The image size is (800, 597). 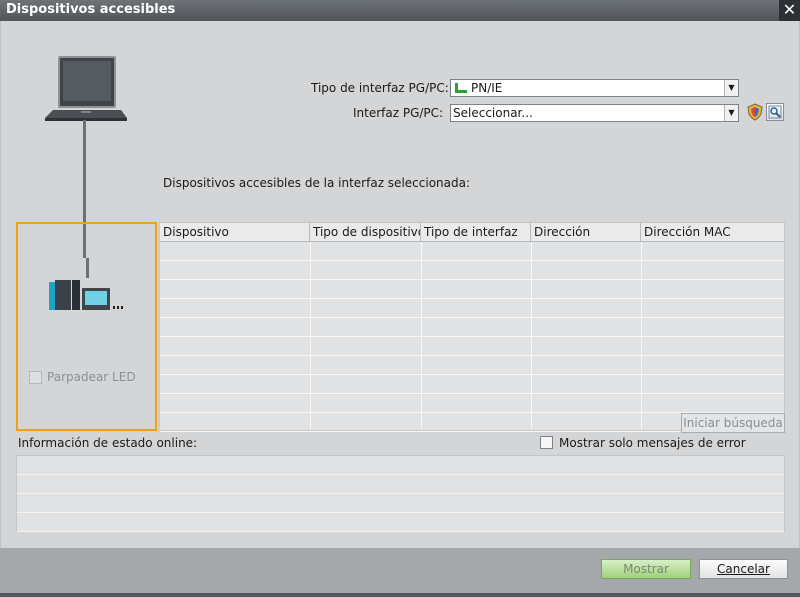 I want to click on column-header-tipo-dispositivo: Tipo de dispositivo, so click(x=365, y=232).